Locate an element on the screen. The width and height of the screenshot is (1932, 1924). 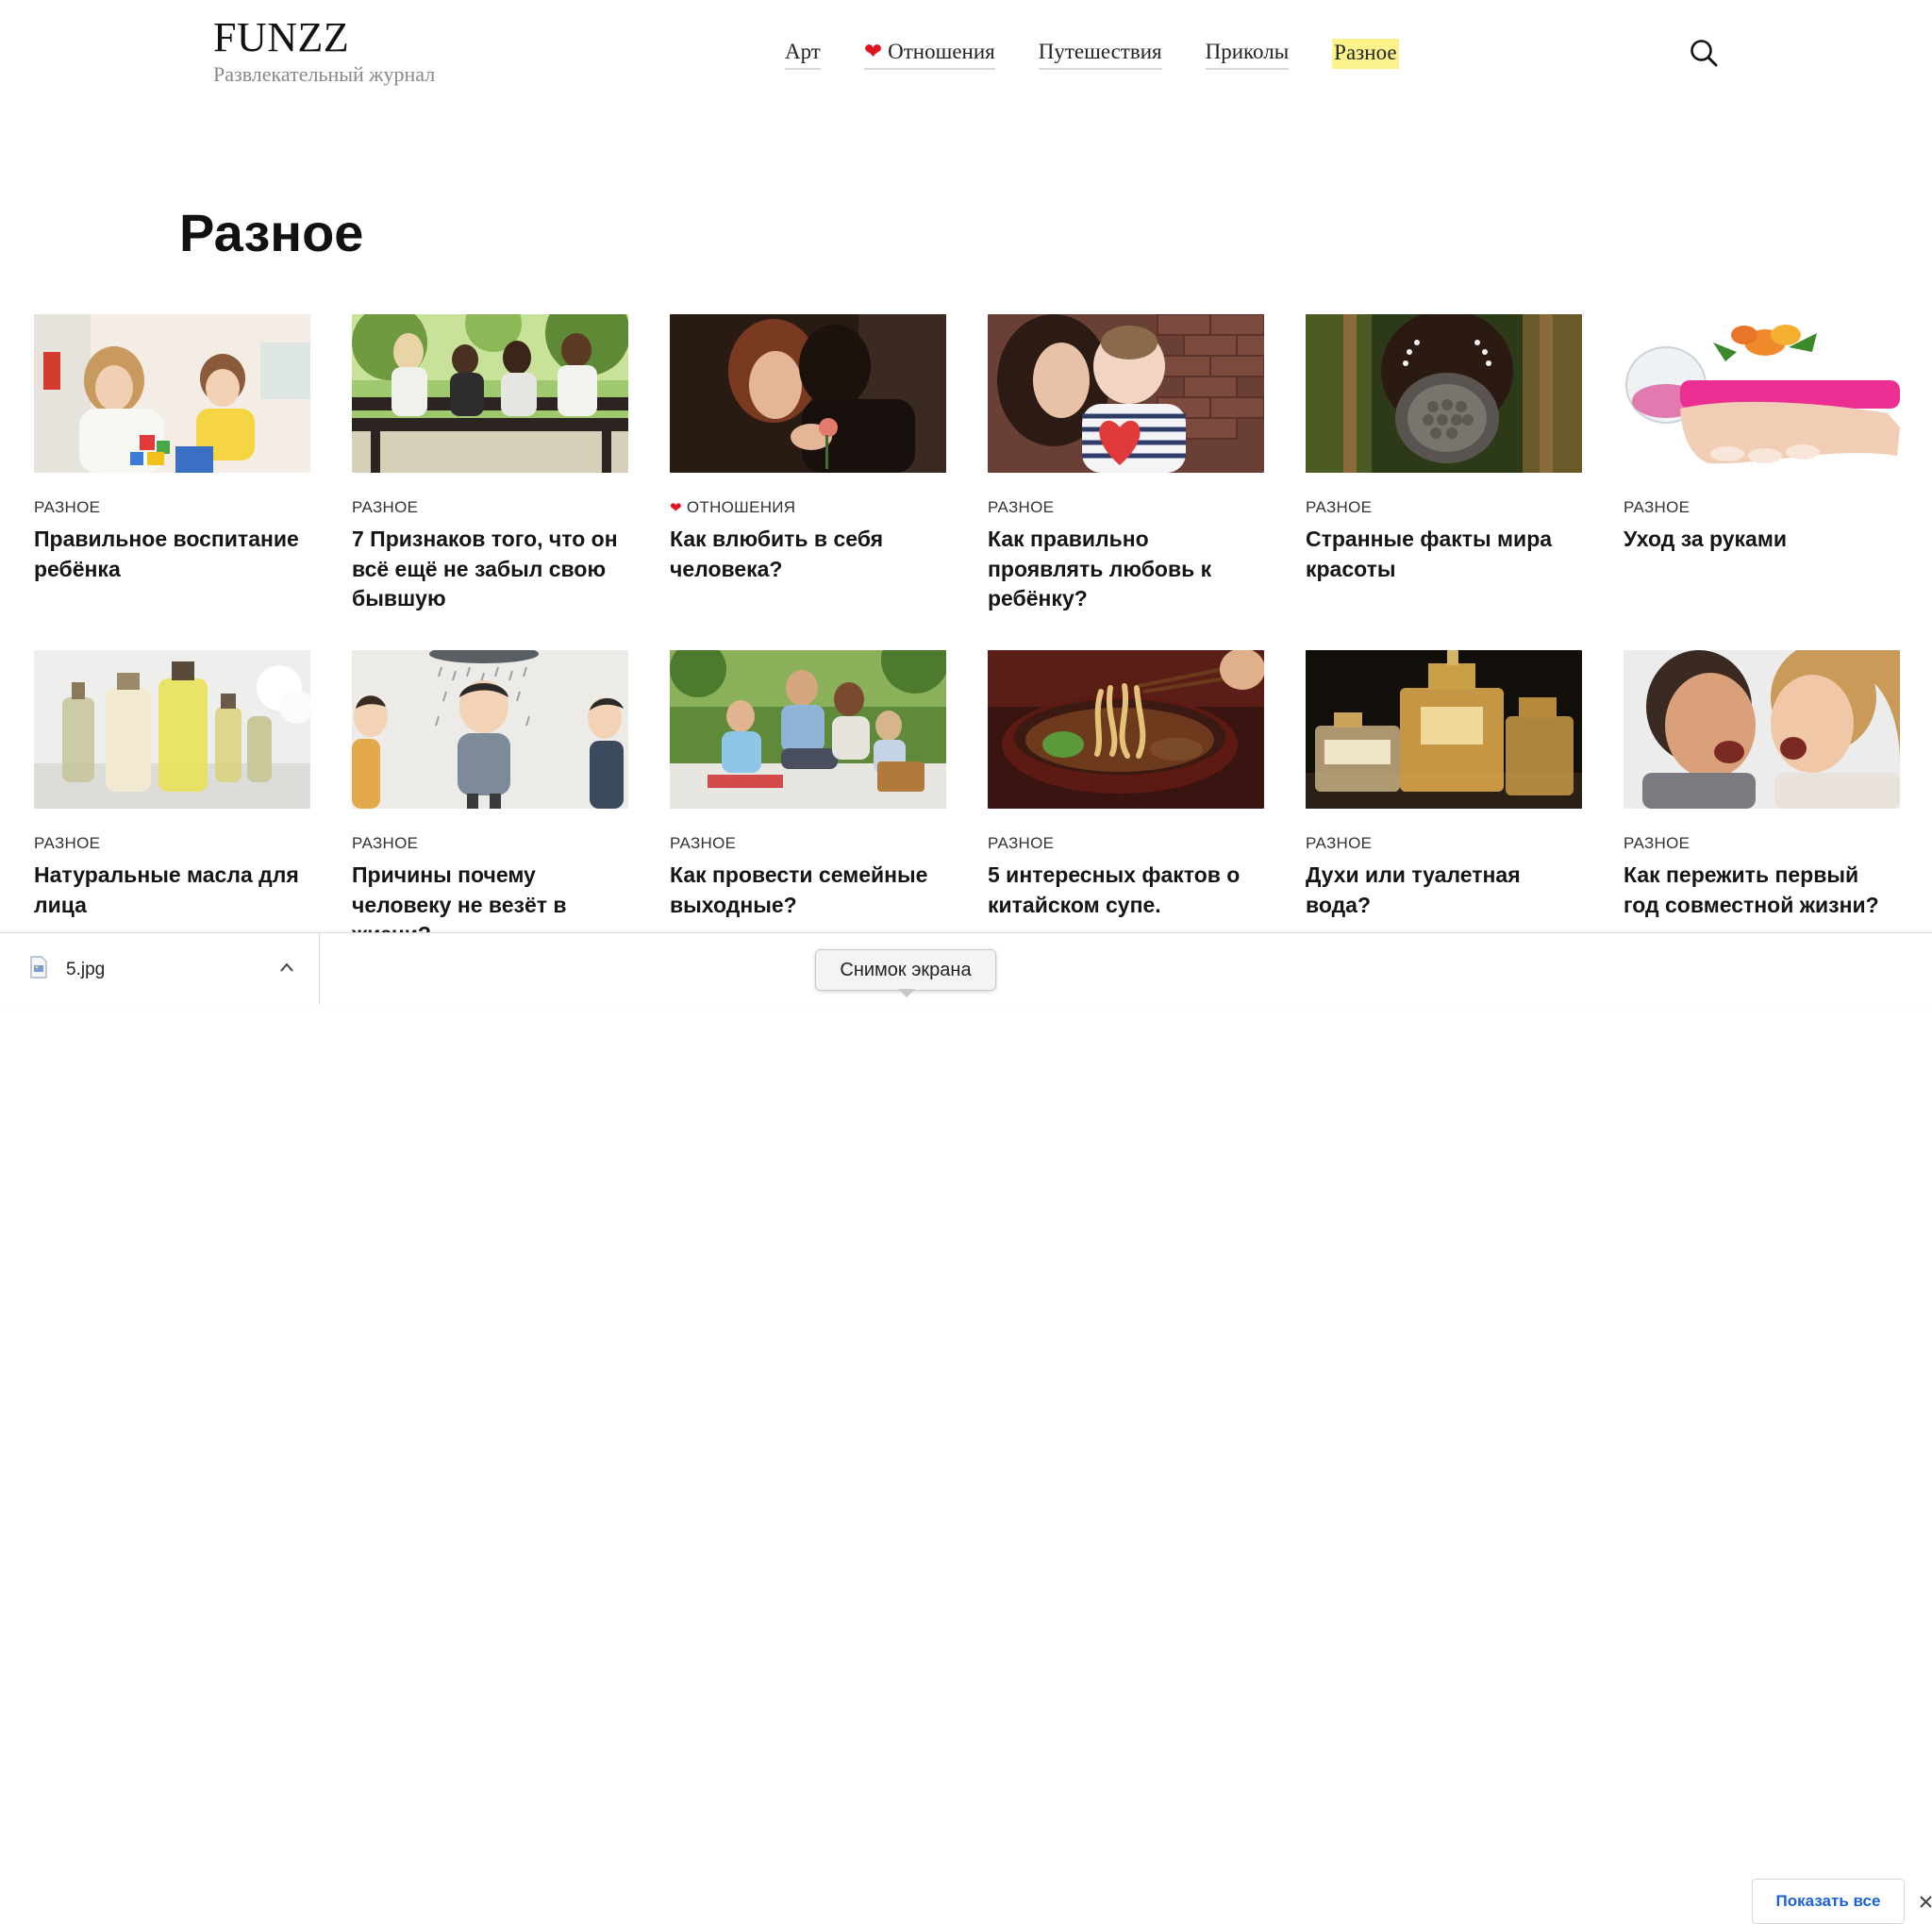
article-title: Натуральные масла для лица is located at coordinates (172, 890).